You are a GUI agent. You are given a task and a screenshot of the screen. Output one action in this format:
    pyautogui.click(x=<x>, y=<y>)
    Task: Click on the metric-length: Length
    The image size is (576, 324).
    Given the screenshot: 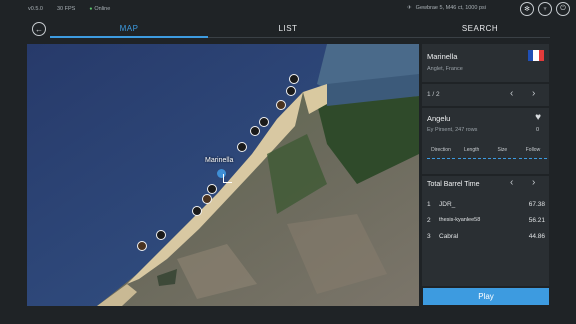 What is the action you would take?
    pyautogui.click(x=471, y=154)
    